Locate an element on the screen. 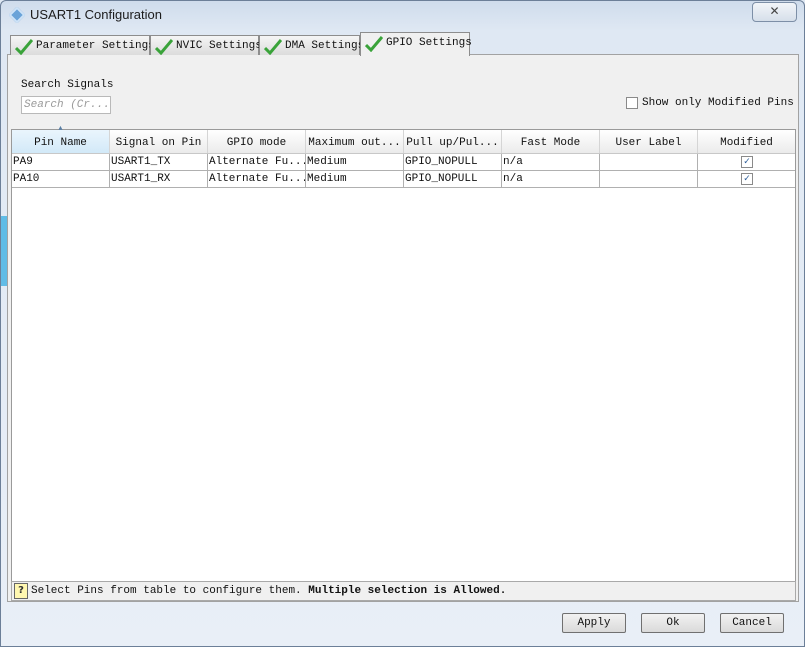  tab-gpio-settings: GPIO Settings is located at coordinates (416, 44).